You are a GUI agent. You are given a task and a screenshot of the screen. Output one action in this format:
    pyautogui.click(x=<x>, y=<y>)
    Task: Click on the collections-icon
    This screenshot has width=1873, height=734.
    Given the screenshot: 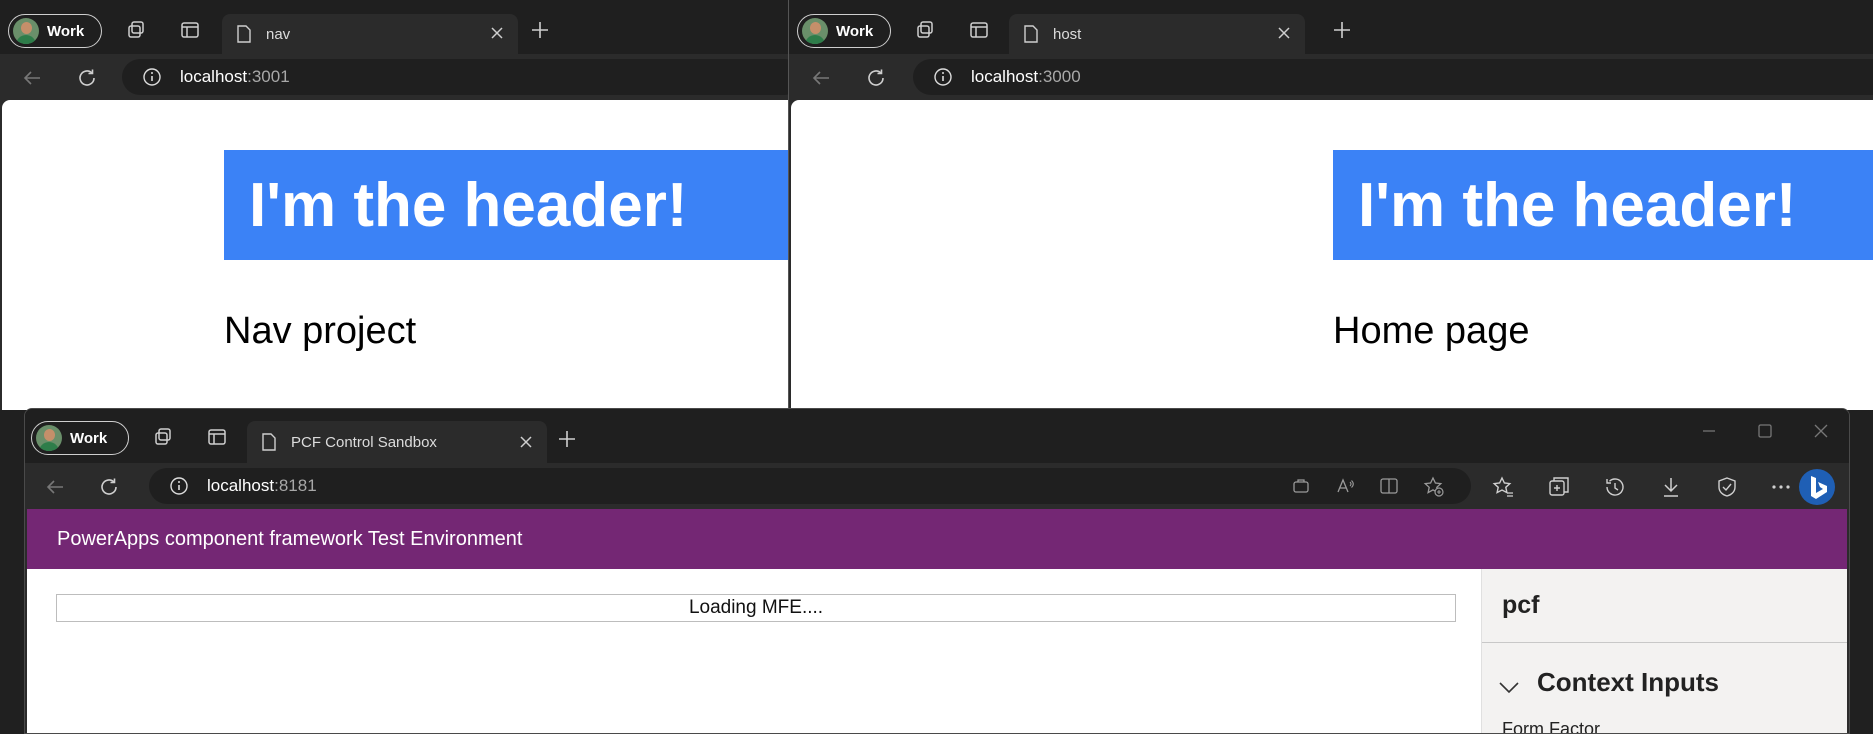 What is the action you would take?
    pyautogui.click(x=1559, y=487)
    